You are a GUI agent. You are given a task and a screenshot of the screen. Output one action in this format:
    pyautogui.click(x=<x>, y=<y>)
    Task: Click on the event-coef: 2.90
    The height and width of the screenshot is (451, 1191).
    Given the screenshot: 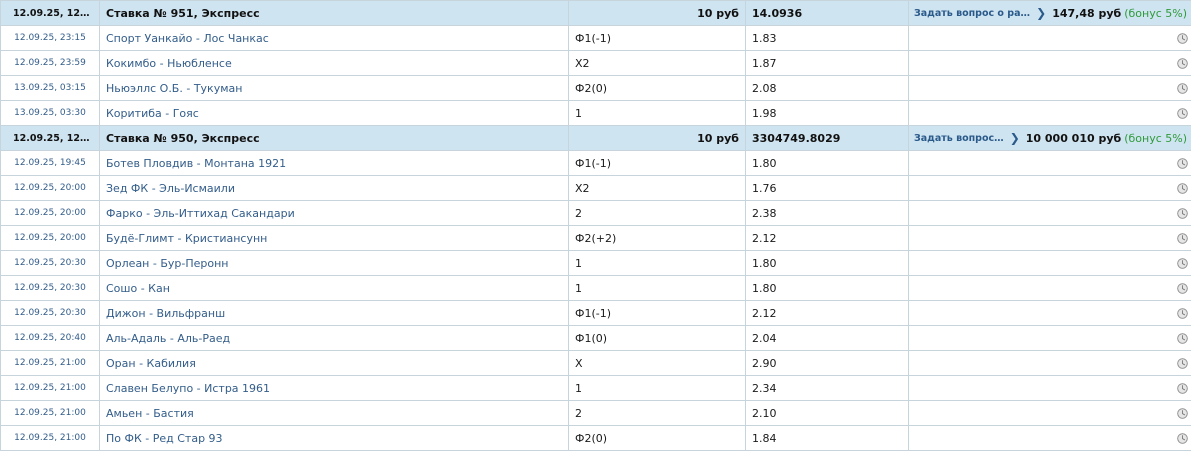 What is the action you would take?
    pyautogui.click(x=827, y=363)
    